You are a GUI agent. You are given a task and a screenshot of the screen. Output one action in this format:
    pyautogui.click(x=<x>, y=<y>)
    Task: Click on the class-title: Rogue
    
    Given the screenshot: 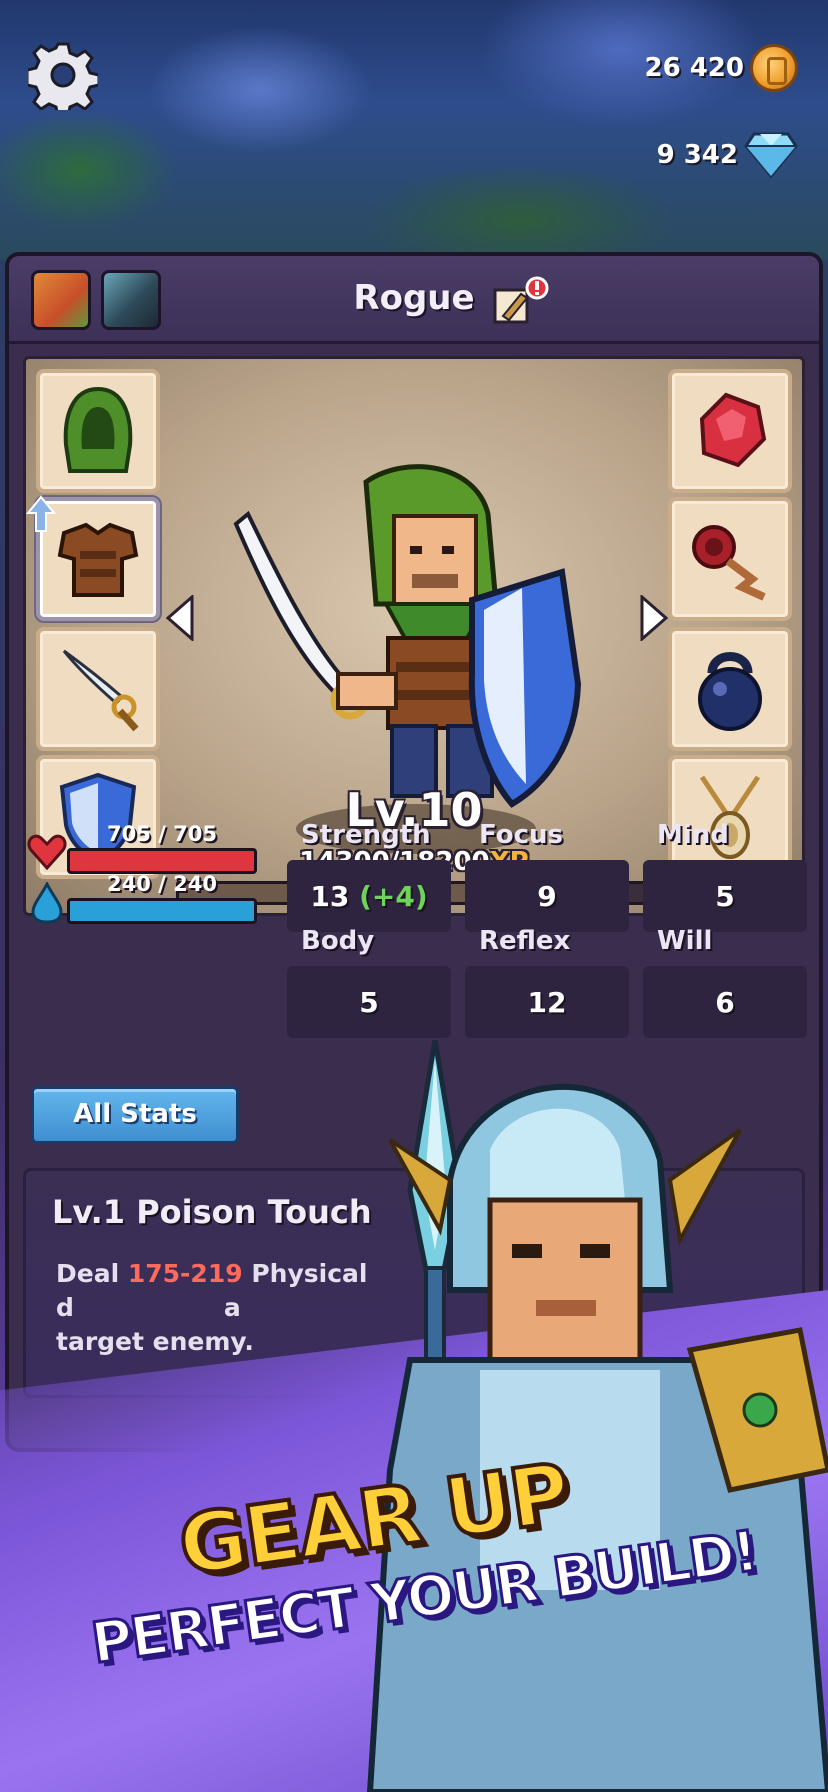 What is the action you would take?
    pyautogui.click(x=414, y=298)
    